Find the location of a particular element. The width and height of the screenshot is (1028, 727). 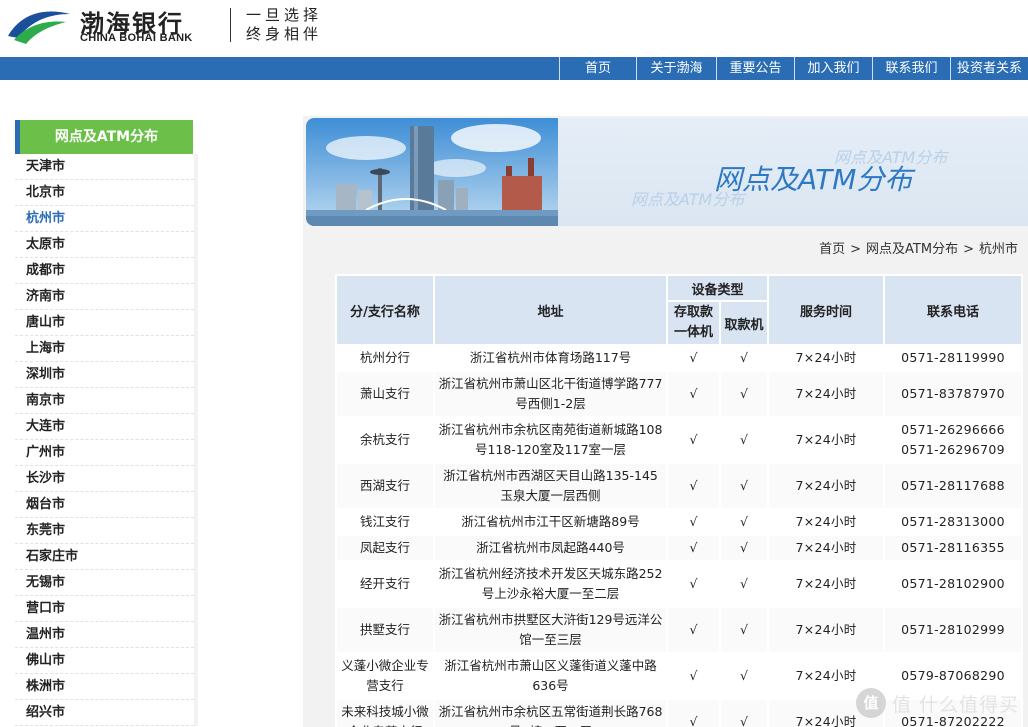

col-header-hours: 服务时间 is located at coordinates (826, 310).